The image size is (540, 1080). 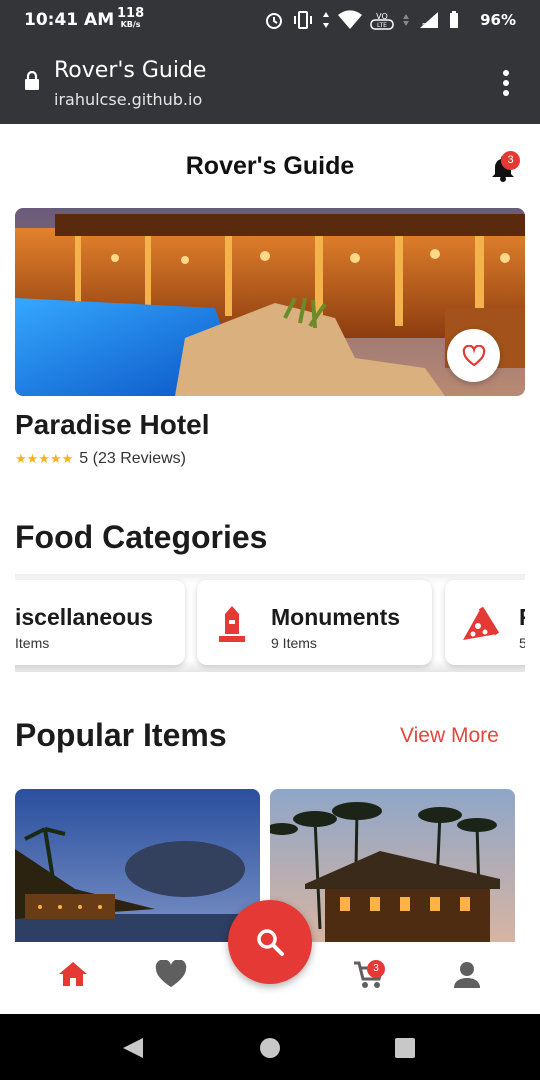 What do you see at coordinates (498, 20) in the screenshot?
I see `battery-percentage: 96%` at bounding box center [498, 20].